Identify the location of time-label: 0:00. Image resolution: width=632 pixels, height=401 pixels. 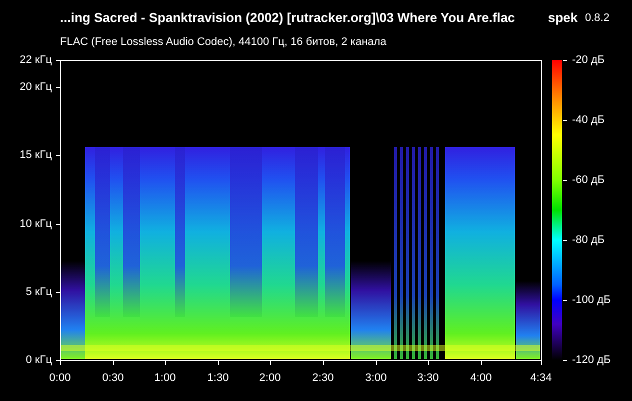
(60, 378).